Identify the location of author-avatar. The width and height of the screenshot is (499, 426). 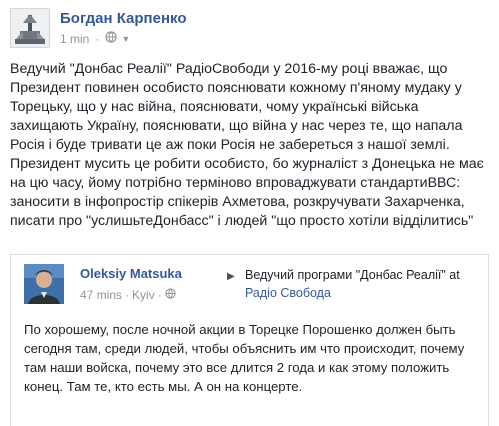
(30, 28).